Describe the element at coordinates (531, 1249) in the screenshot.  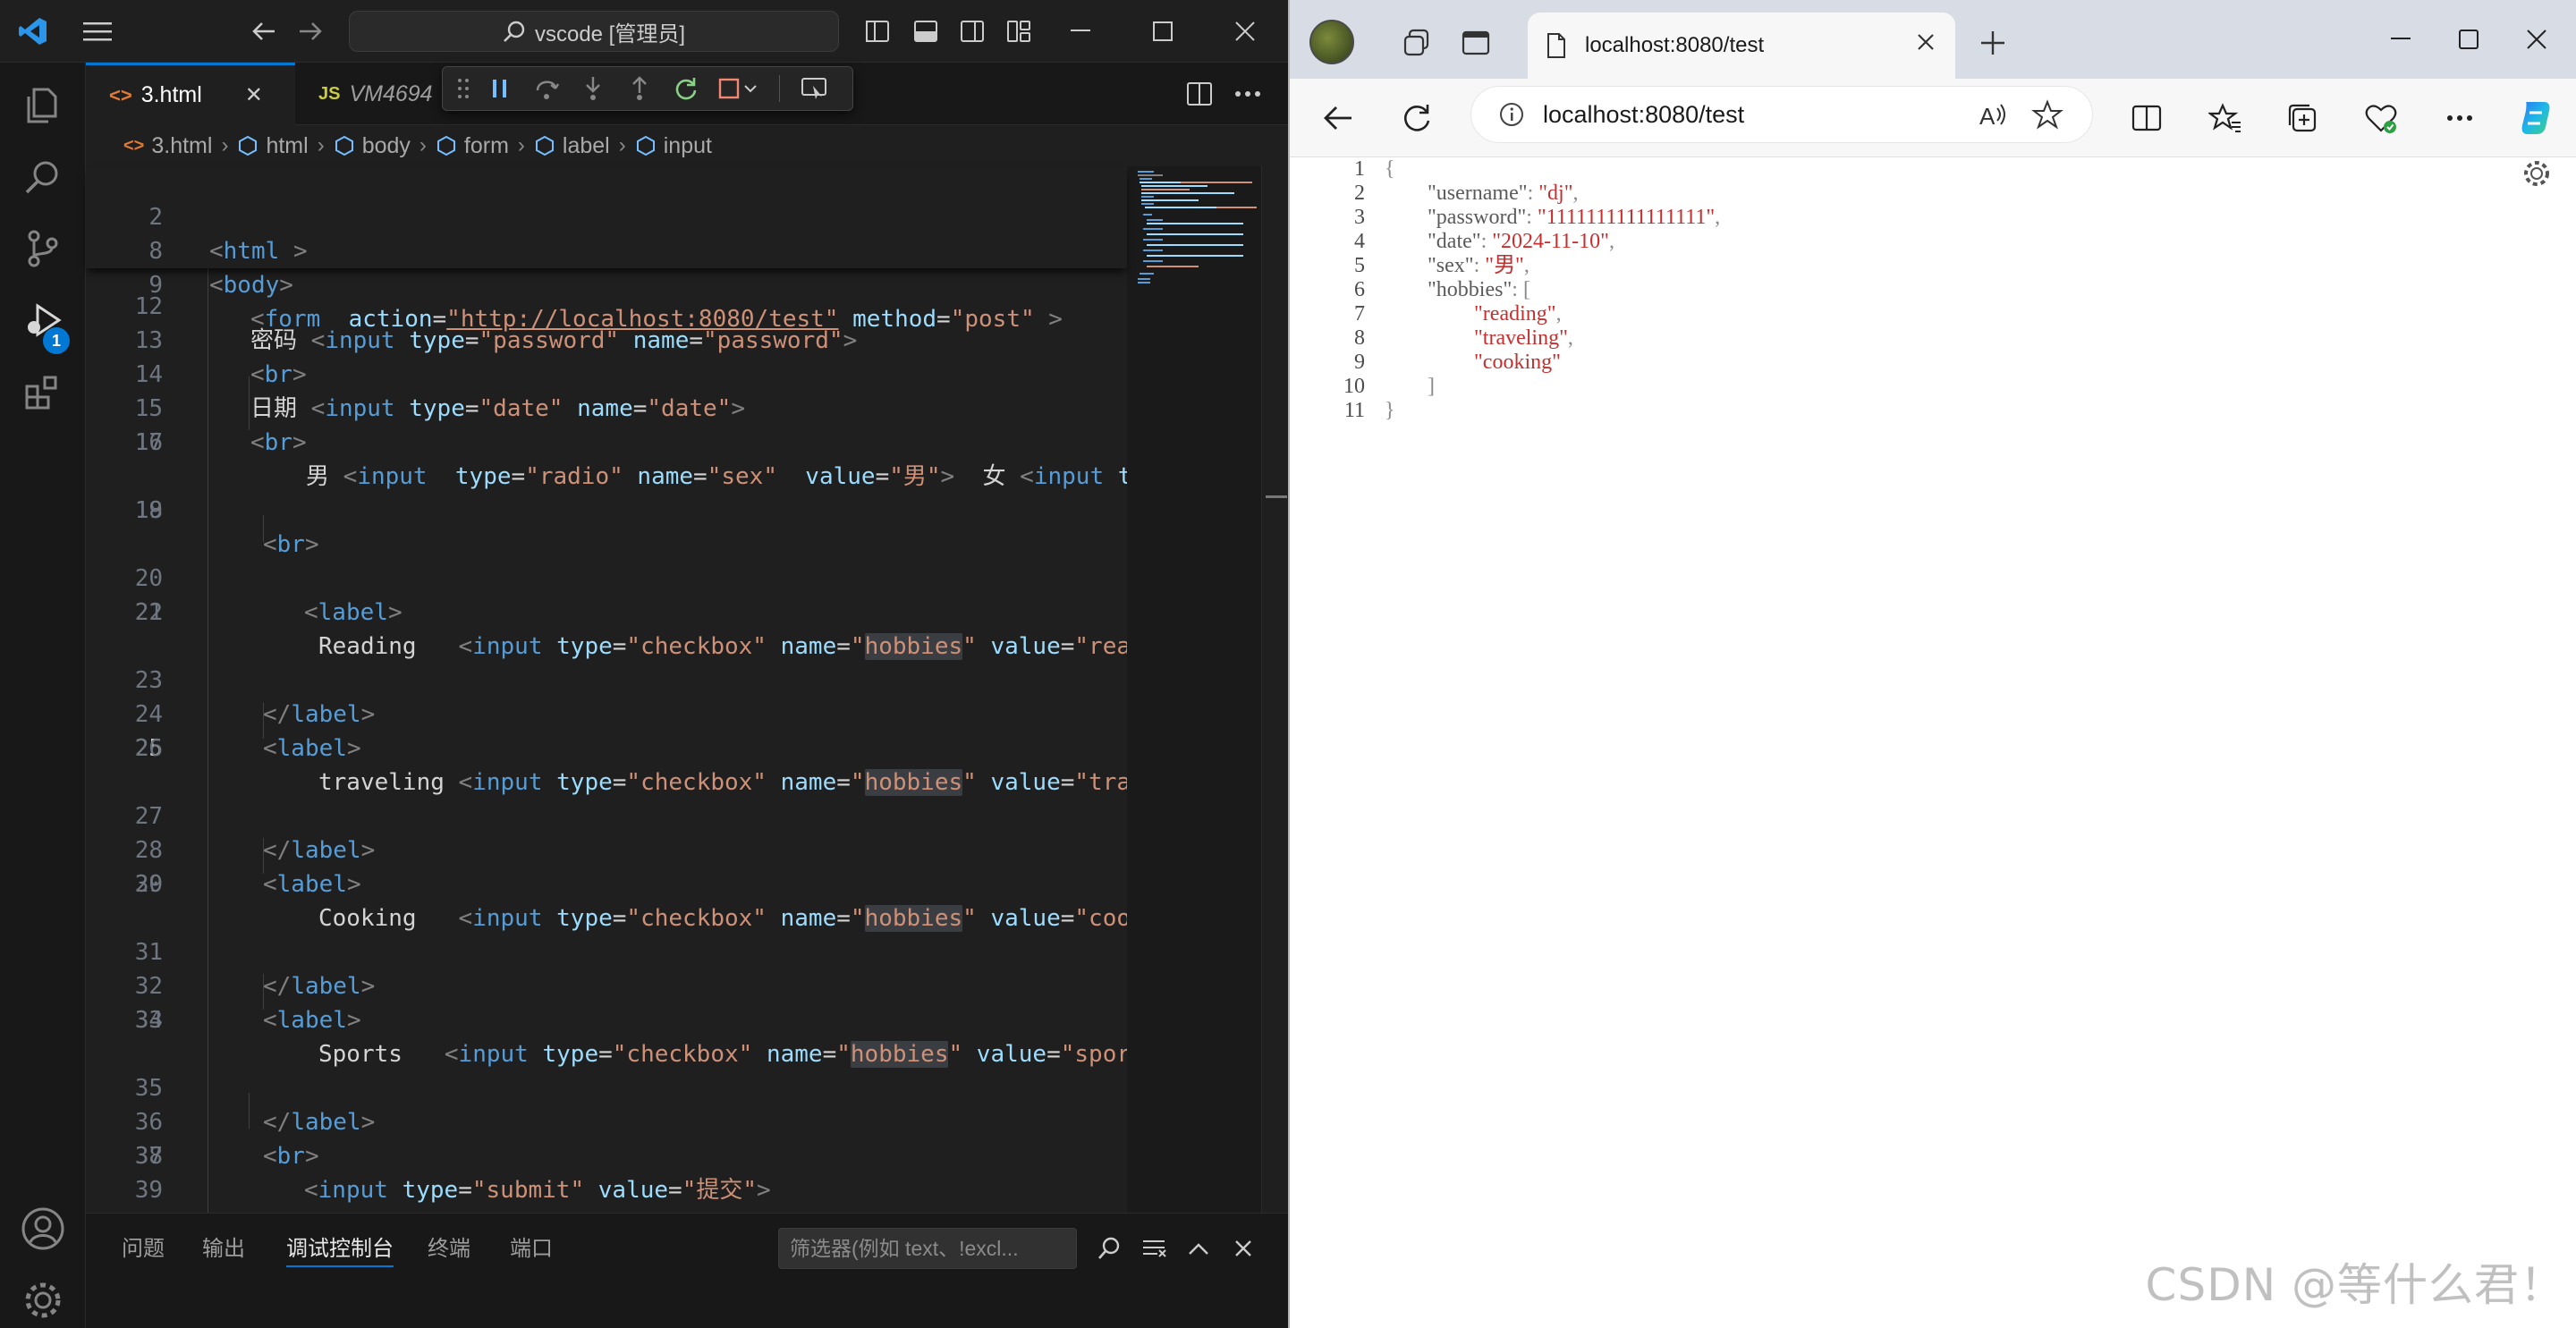
I see `tab-ports: 端口` at that location.